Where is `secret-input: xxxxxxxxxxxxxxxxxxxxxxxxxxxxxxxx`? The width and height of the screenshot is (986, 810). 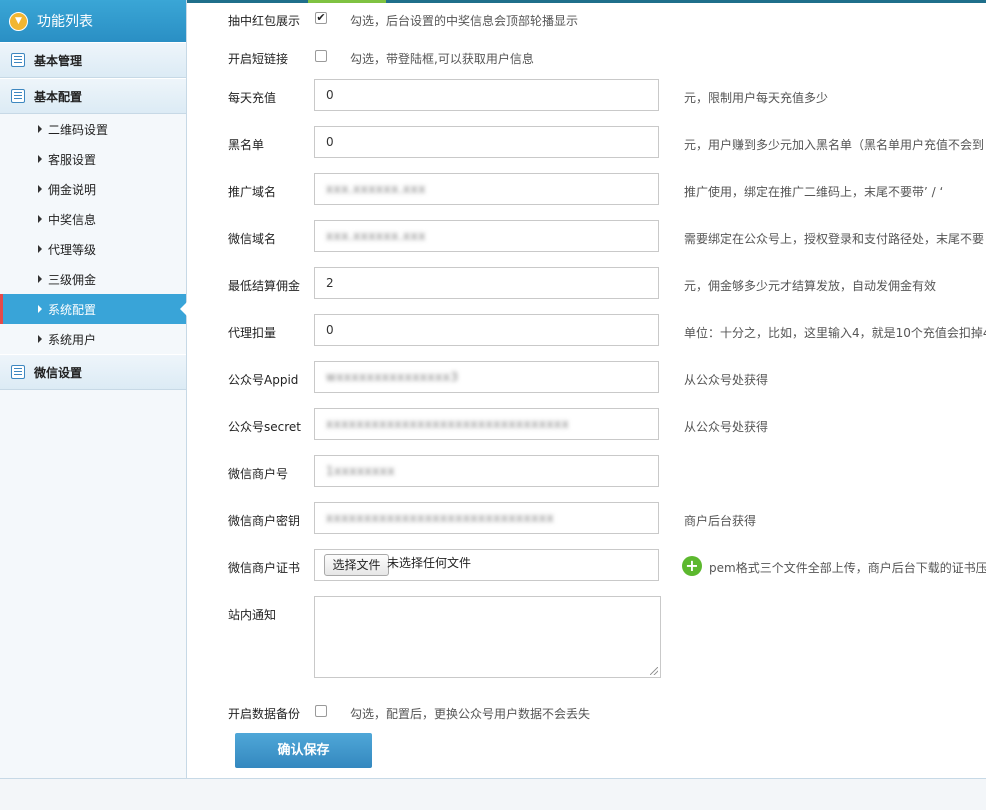 secret-input: xxxxxxxxxxxxxxxxxxxxxxxxxxxxxxxx is located at coordinates (486, 424).